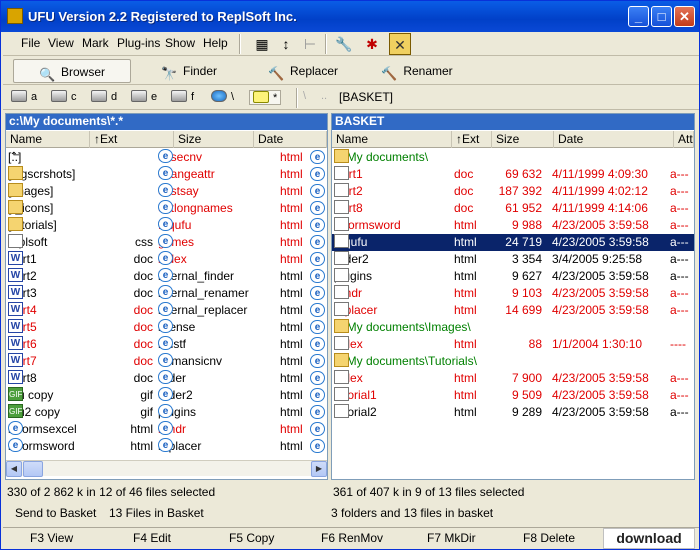 The width and height of the screenshot is (700, 550). What do you see at coordinates (513, 259) in the screenshot?
I see `basket-file-row: order2 html 3 354 3/4/2005 9:25:58 a---` at bounding box center [513, 259].